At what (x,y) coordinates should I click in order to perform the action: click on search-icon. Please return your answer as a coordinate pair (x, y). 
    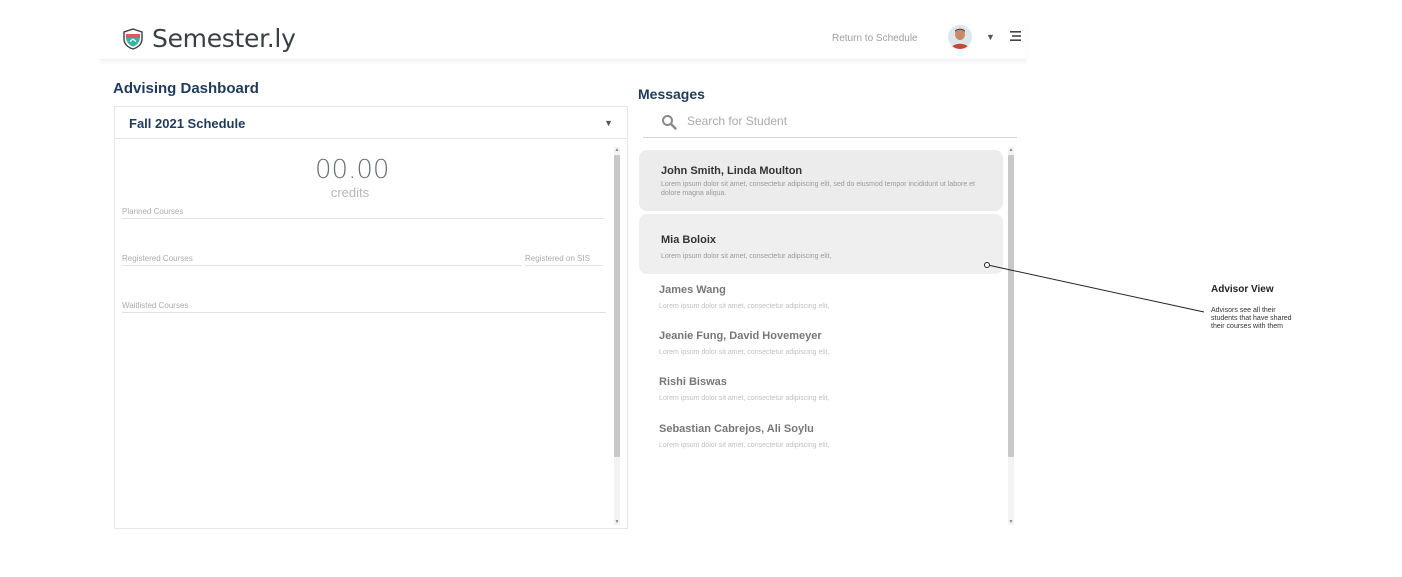
    Looking at the image, I should click on (669, 122).